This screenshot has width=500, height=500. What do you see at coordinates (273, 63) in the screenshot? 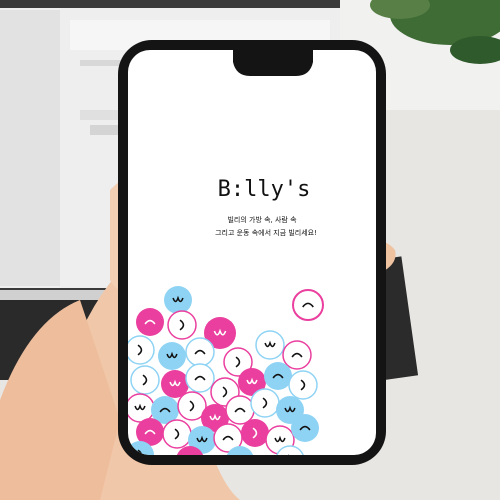
I see `notch` at bounding box center [273, 63].